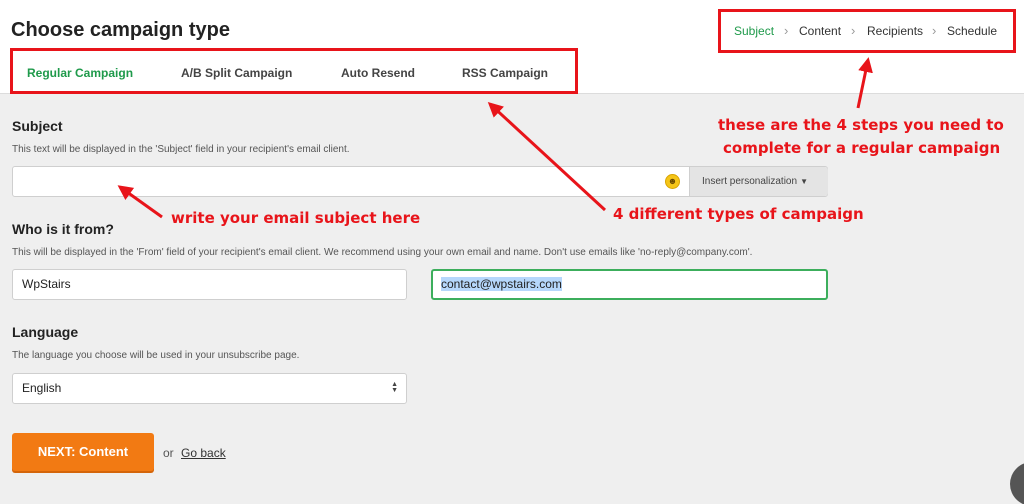 The width and height of the screenshot is (1024, 504). Describe the element at coordinates (629, 284) in the screenshot. I see `from-email-field: contact@wpstairs.com` at that location.